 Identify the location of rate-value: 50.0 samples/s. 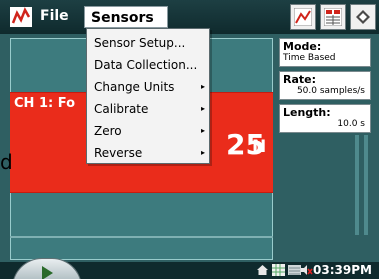
(330, 91).